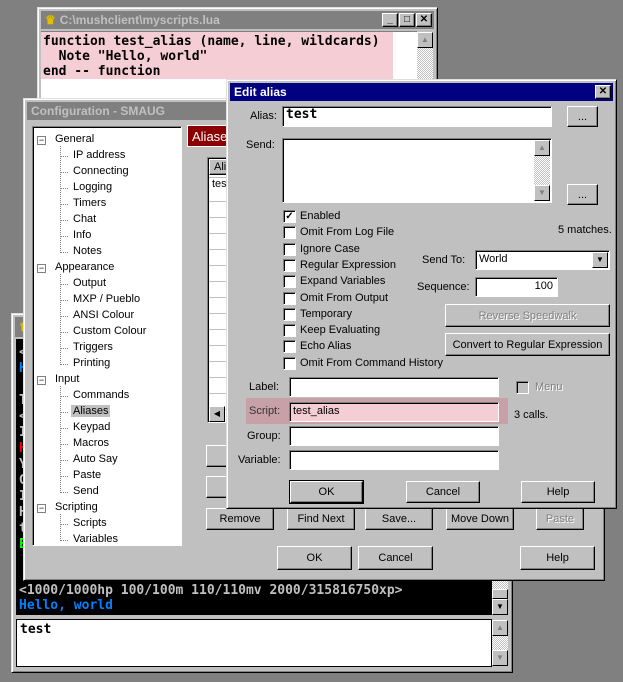  I want to click on tree-item-paste: Paste, so click(87, 475).